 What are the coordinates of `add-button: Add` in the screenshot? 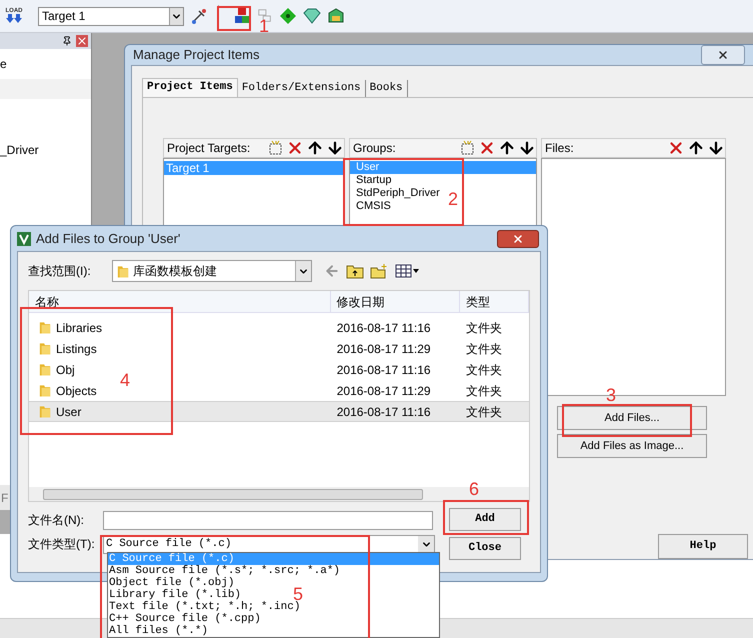 It's located at (485, 519).